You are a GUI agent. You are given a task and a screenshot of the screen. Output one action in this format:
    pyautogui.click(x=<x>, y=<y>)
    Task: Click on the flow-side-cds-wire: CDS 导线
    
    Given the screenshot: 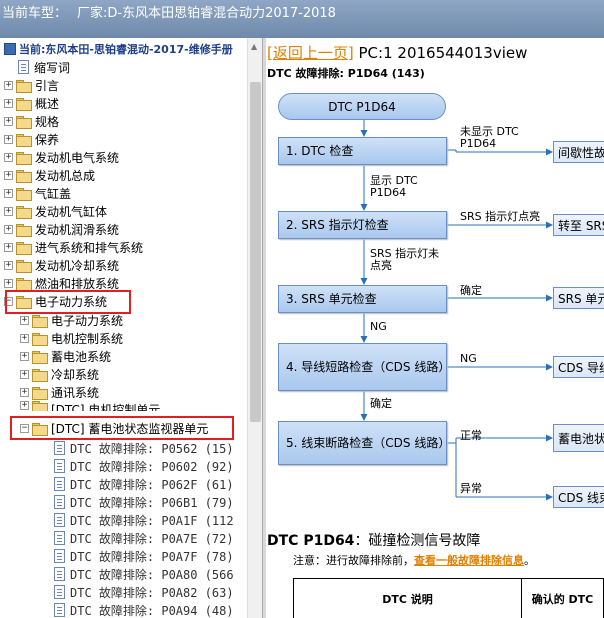 What is the action you would take?
    pyautogui.click(x=578, y=367)
    